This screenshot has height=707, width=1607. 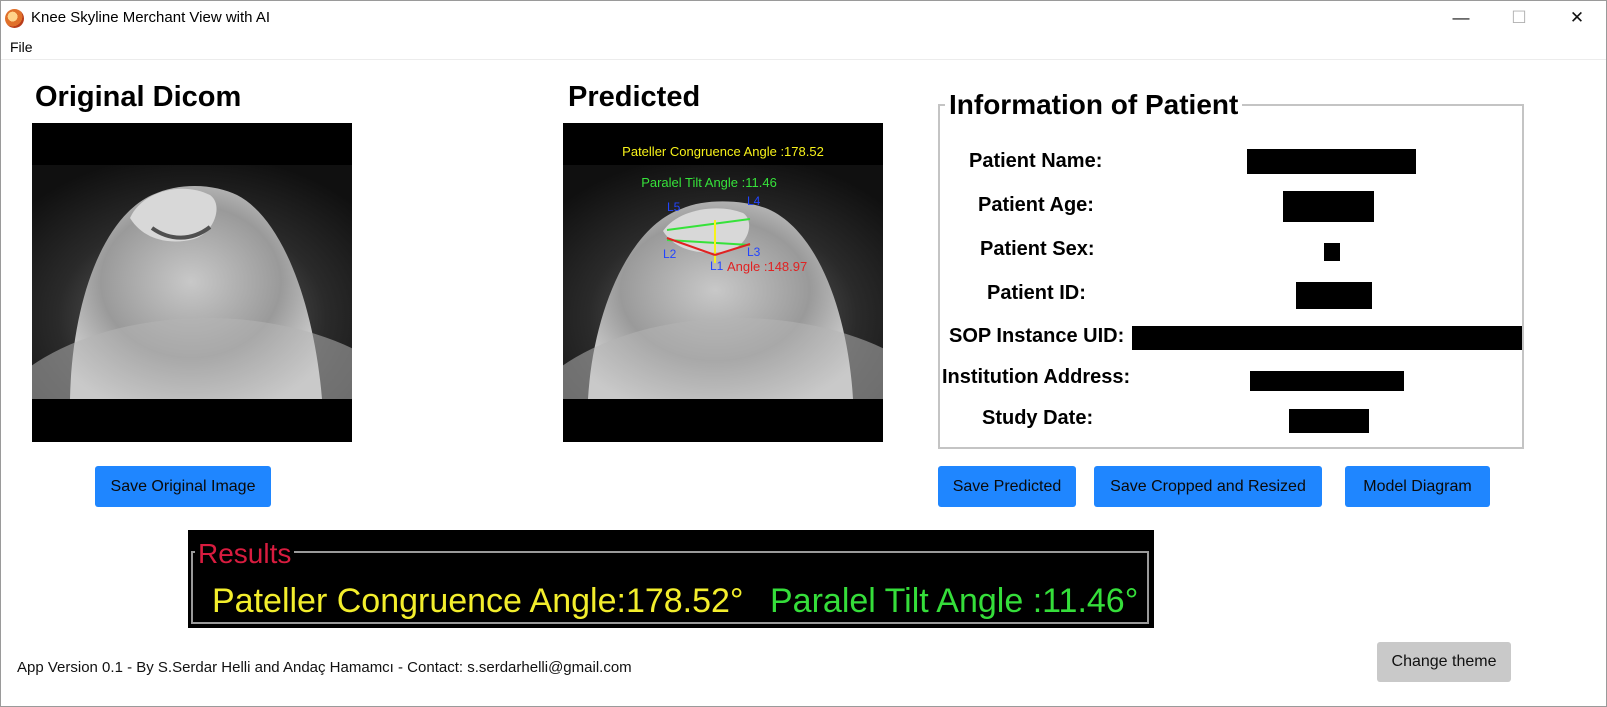 I want to click on menu-bar: File, so click(x=803, y=47).